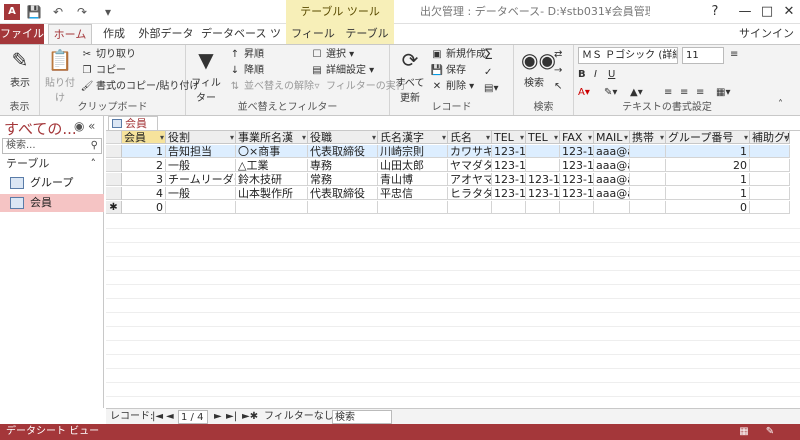 The width and height of the screenshot is (800, 440). Describe the element at coordinates (648, 137) in the screenshot. I see `column-header-mobile: 携帯 ▾` at that location.